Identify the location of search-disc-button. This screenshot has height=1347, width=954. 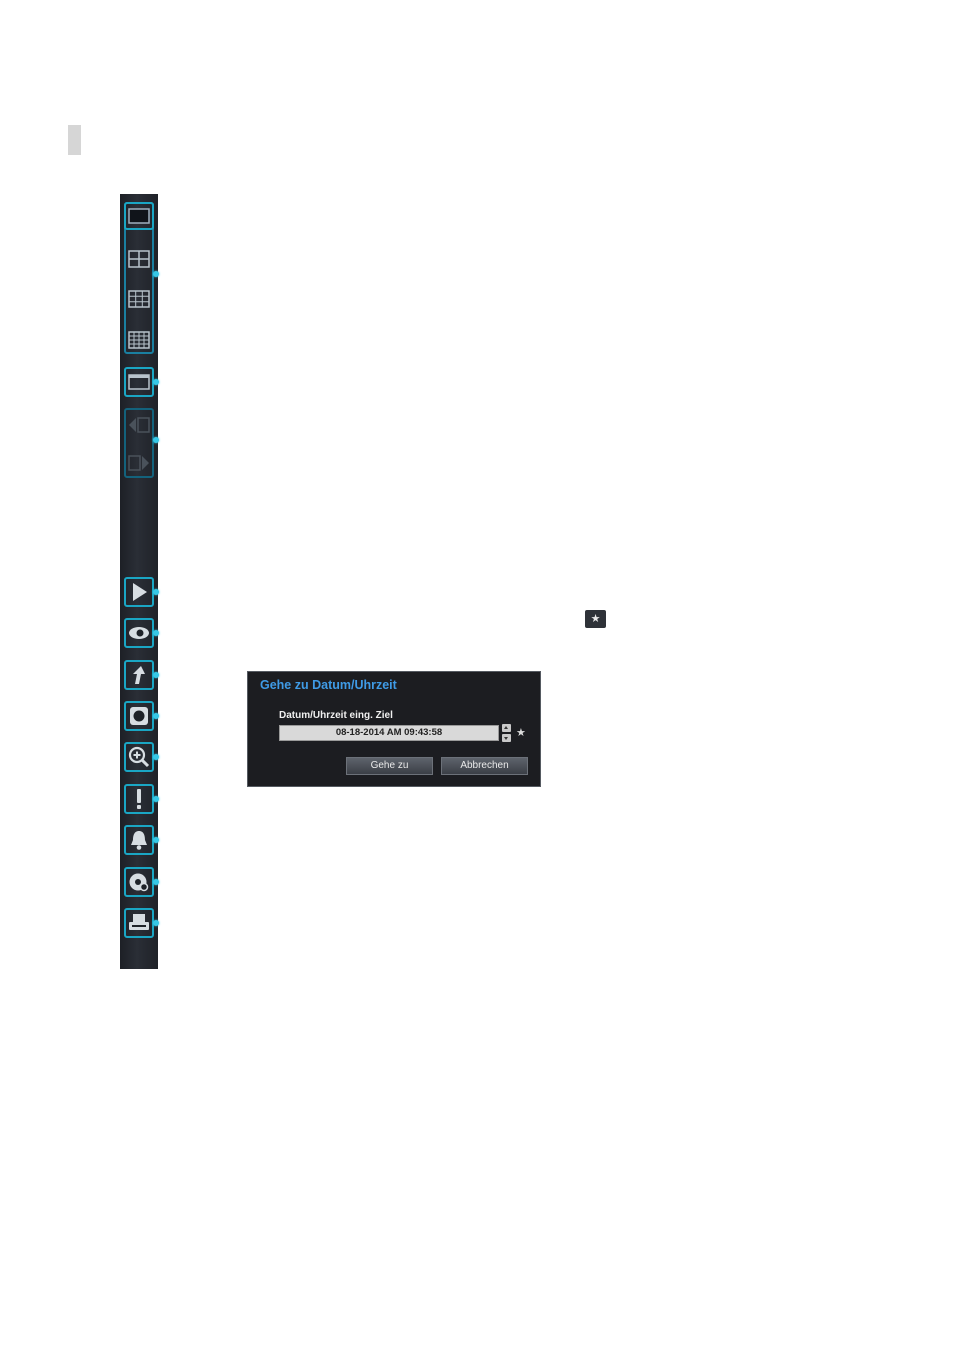
(139, 882).